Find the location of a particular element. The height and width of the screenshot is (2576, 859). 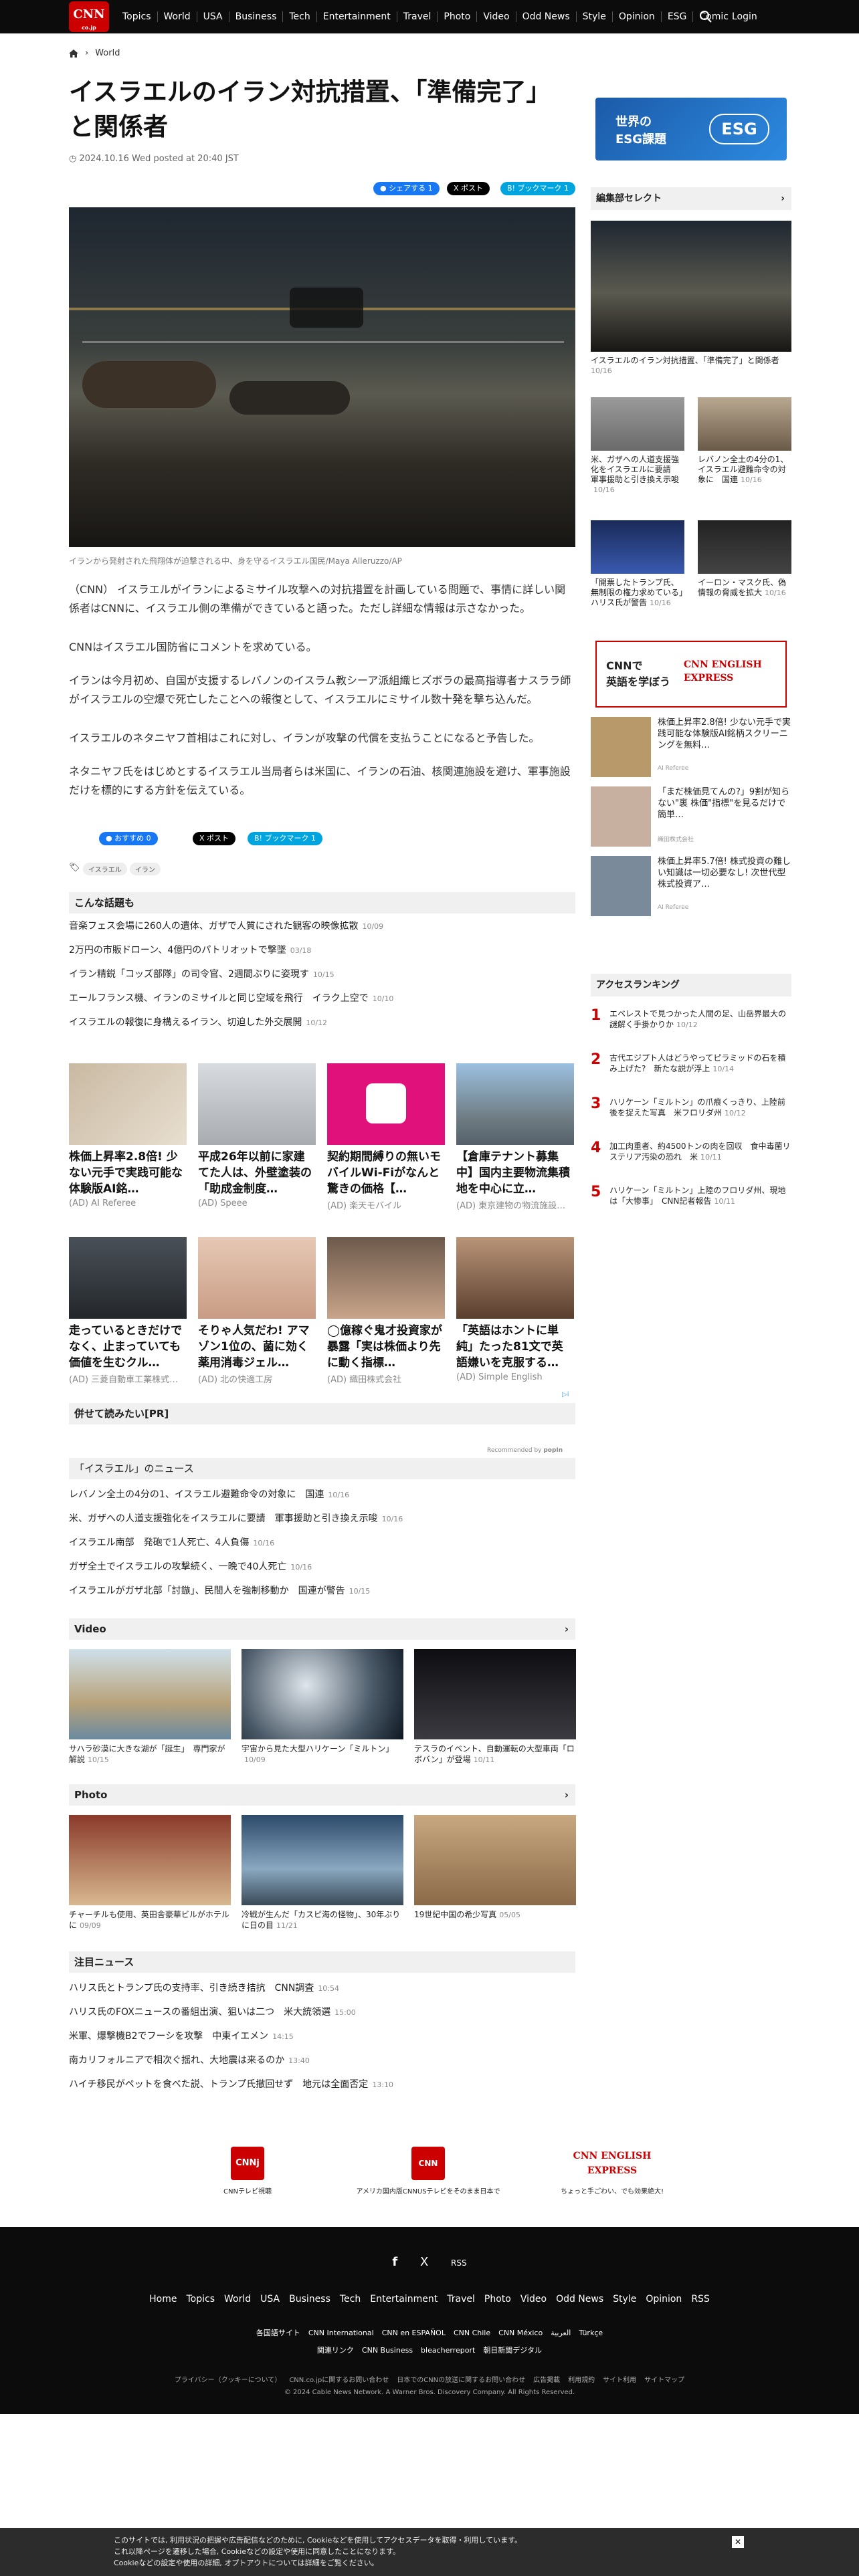

nav-business: Business is located at coordinates (256, 16).